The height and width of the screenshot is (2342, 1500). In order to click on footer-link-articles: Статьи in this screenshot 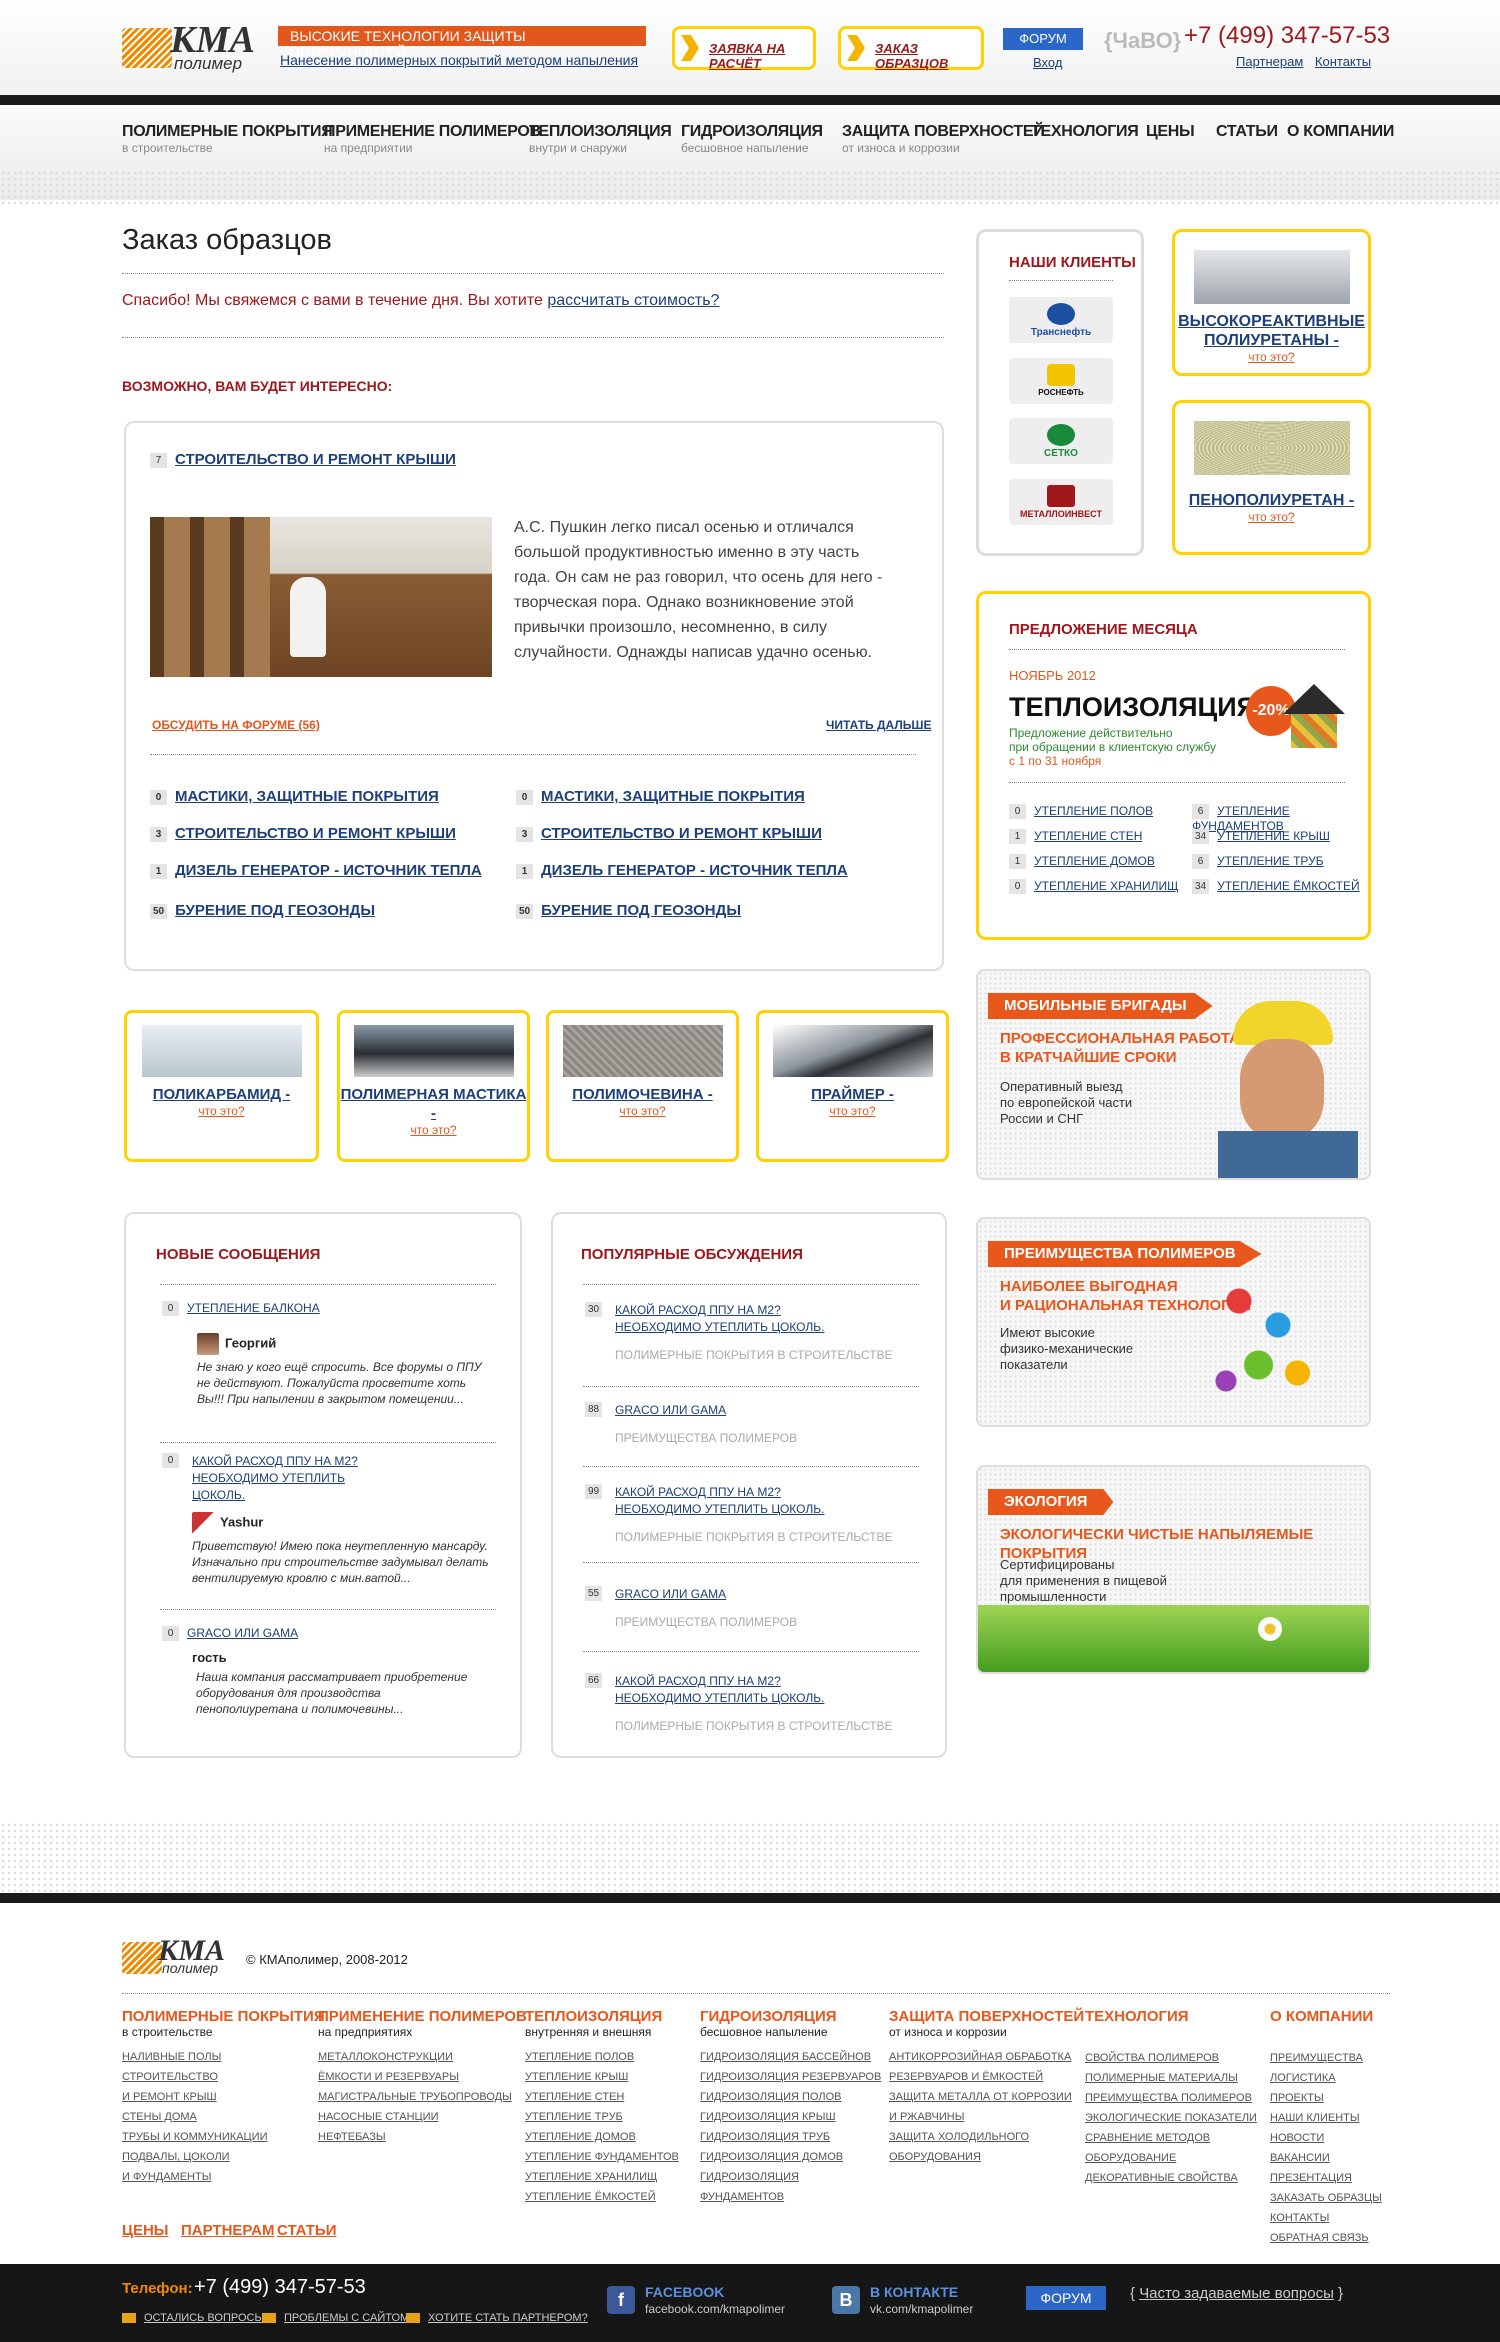, I will do `click(307, 2230)`.